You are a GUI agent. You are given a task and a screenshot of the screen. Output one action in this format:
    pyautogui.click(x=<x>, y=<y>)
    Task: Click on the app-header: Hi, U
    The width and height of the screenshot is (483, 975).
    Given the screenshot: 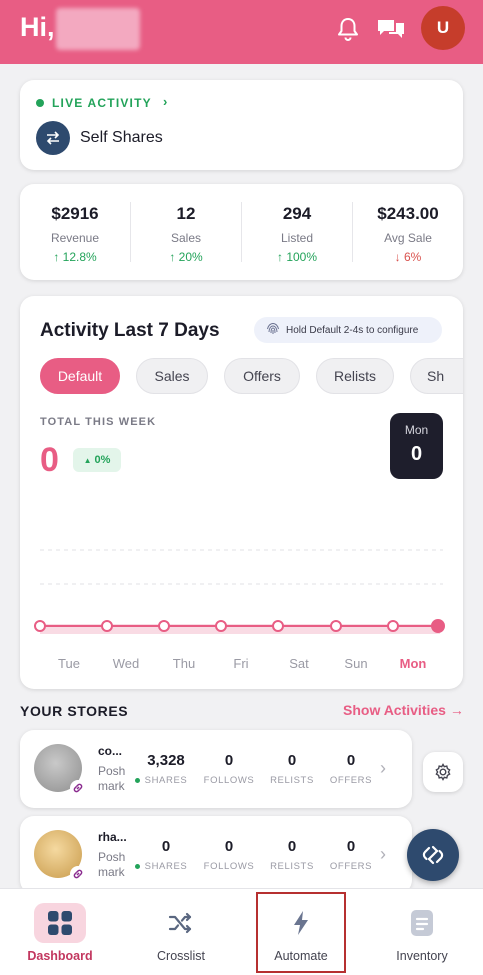 What is the action you would take?
    pyautogui.click(x=241, y=32)
    